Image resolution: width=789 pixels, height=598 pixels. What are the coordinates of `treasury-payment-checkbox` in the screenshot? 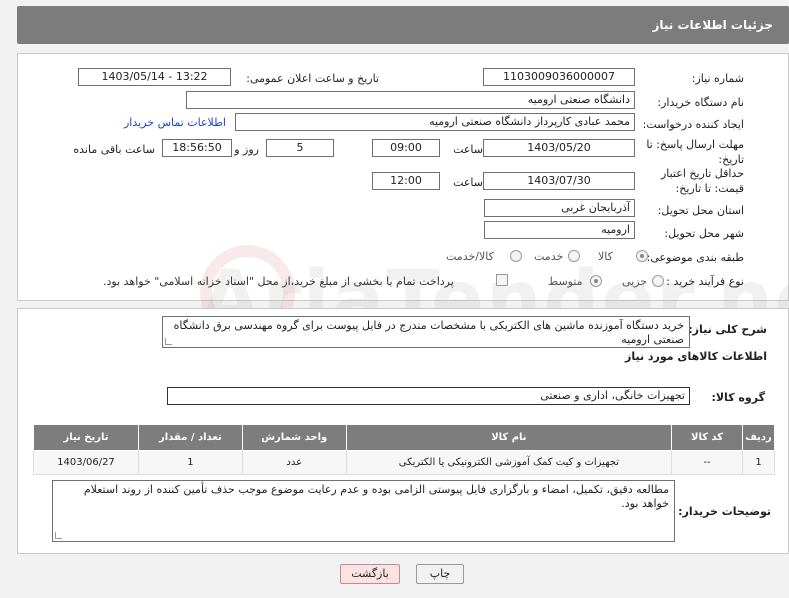 It's located at (502, 280).